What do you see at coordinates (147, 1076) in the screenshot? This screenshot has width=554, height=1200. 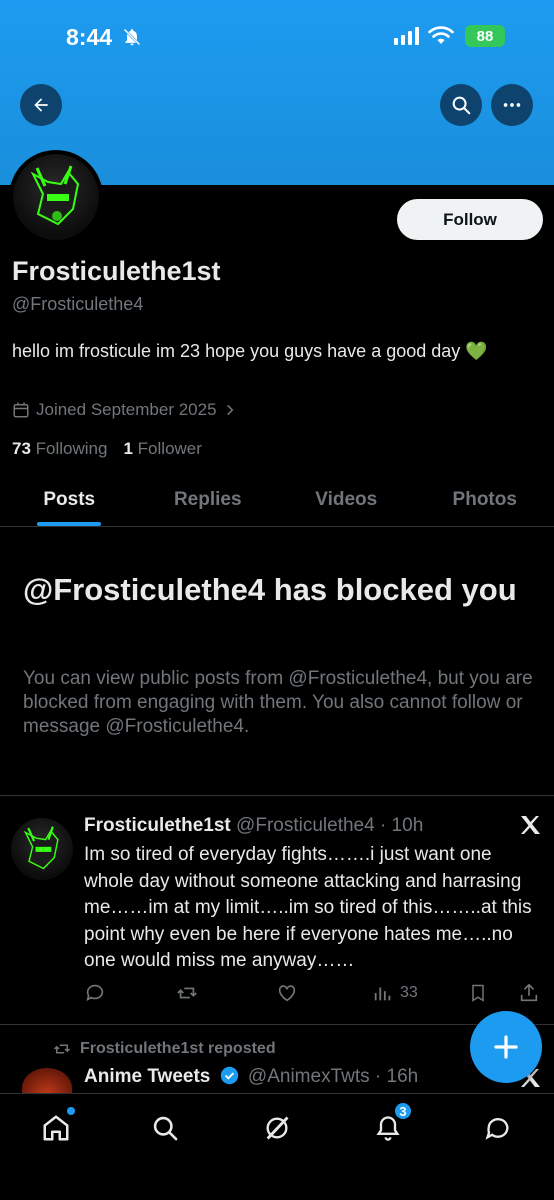 I see `reposted-author-name: Anime Tweets` at bounding box center [147, 1076].